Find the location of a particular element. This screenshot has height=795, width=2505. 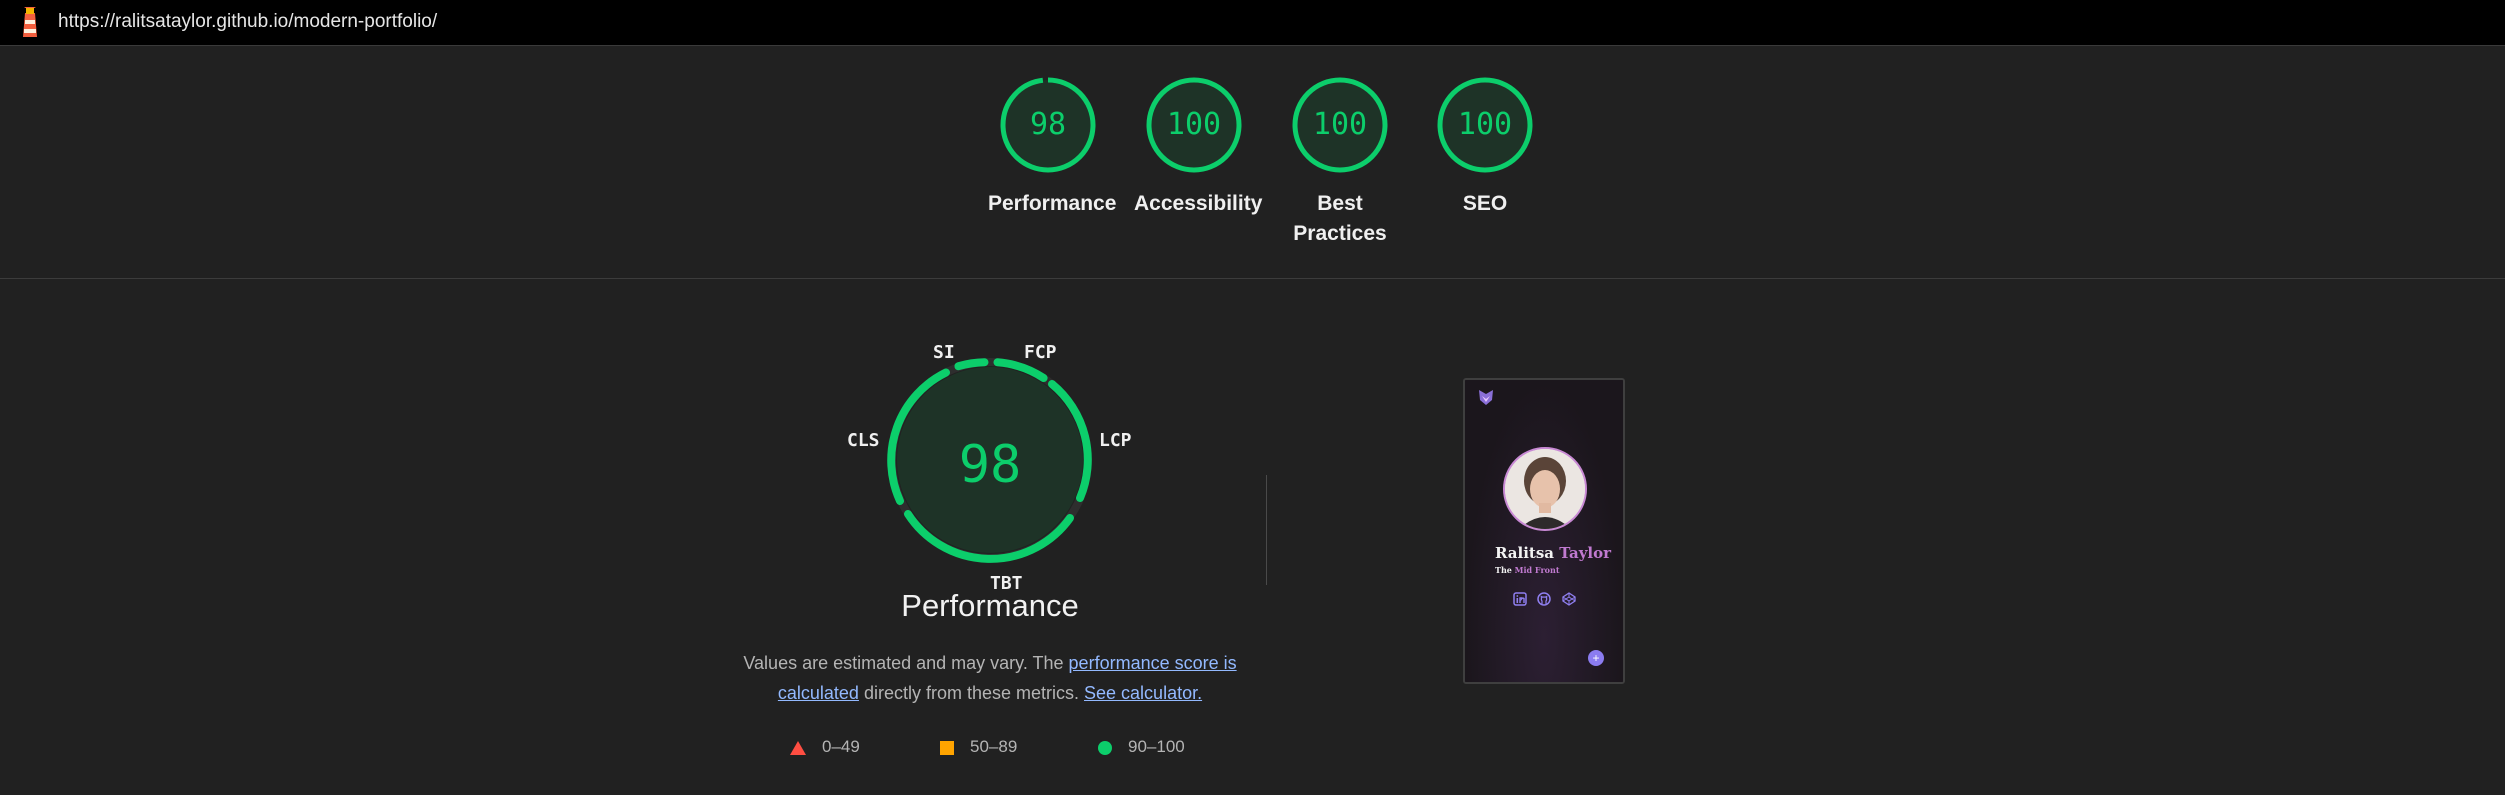

last-name: Taylor is located at coordinates (1585, 553).